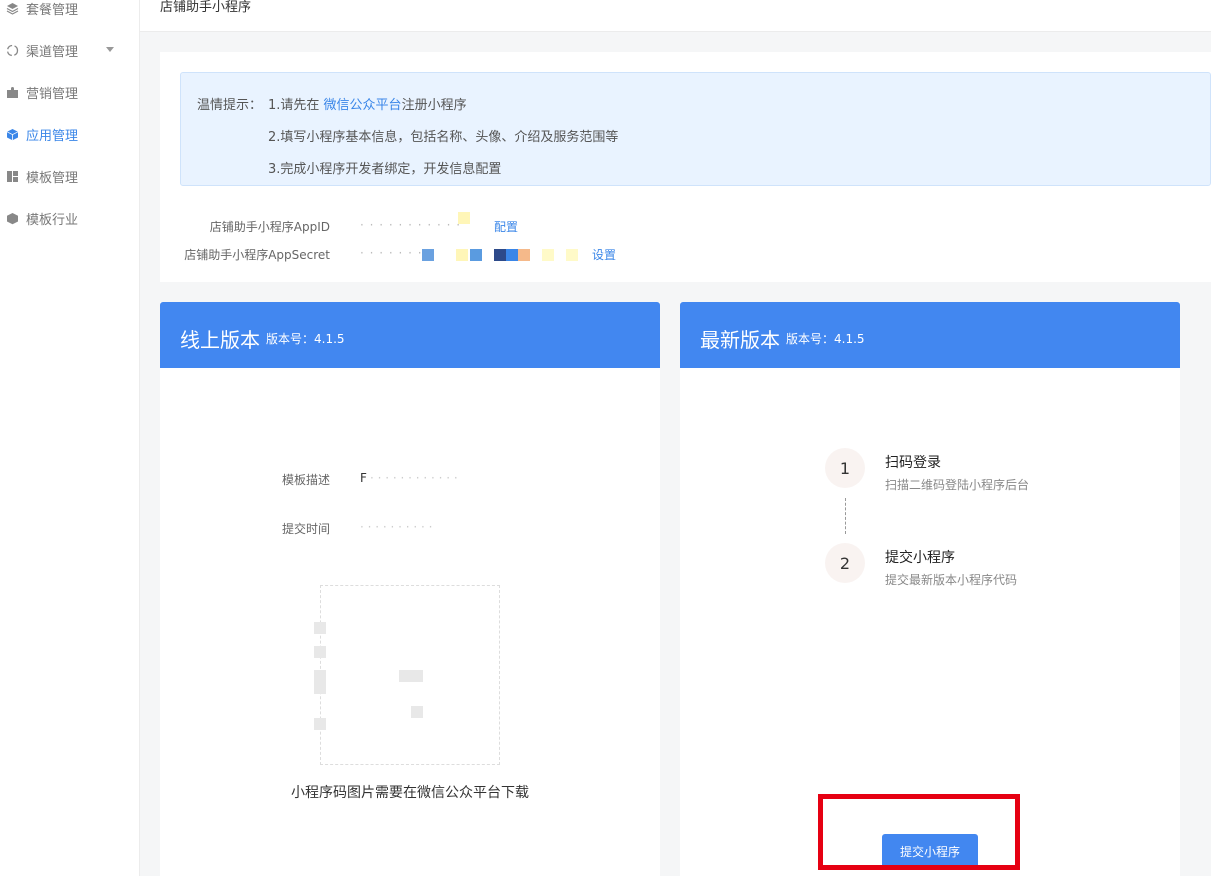  Describe the element at coordinates (845, 563) in the screenshot. I see `step-2-number: 2` at that location.